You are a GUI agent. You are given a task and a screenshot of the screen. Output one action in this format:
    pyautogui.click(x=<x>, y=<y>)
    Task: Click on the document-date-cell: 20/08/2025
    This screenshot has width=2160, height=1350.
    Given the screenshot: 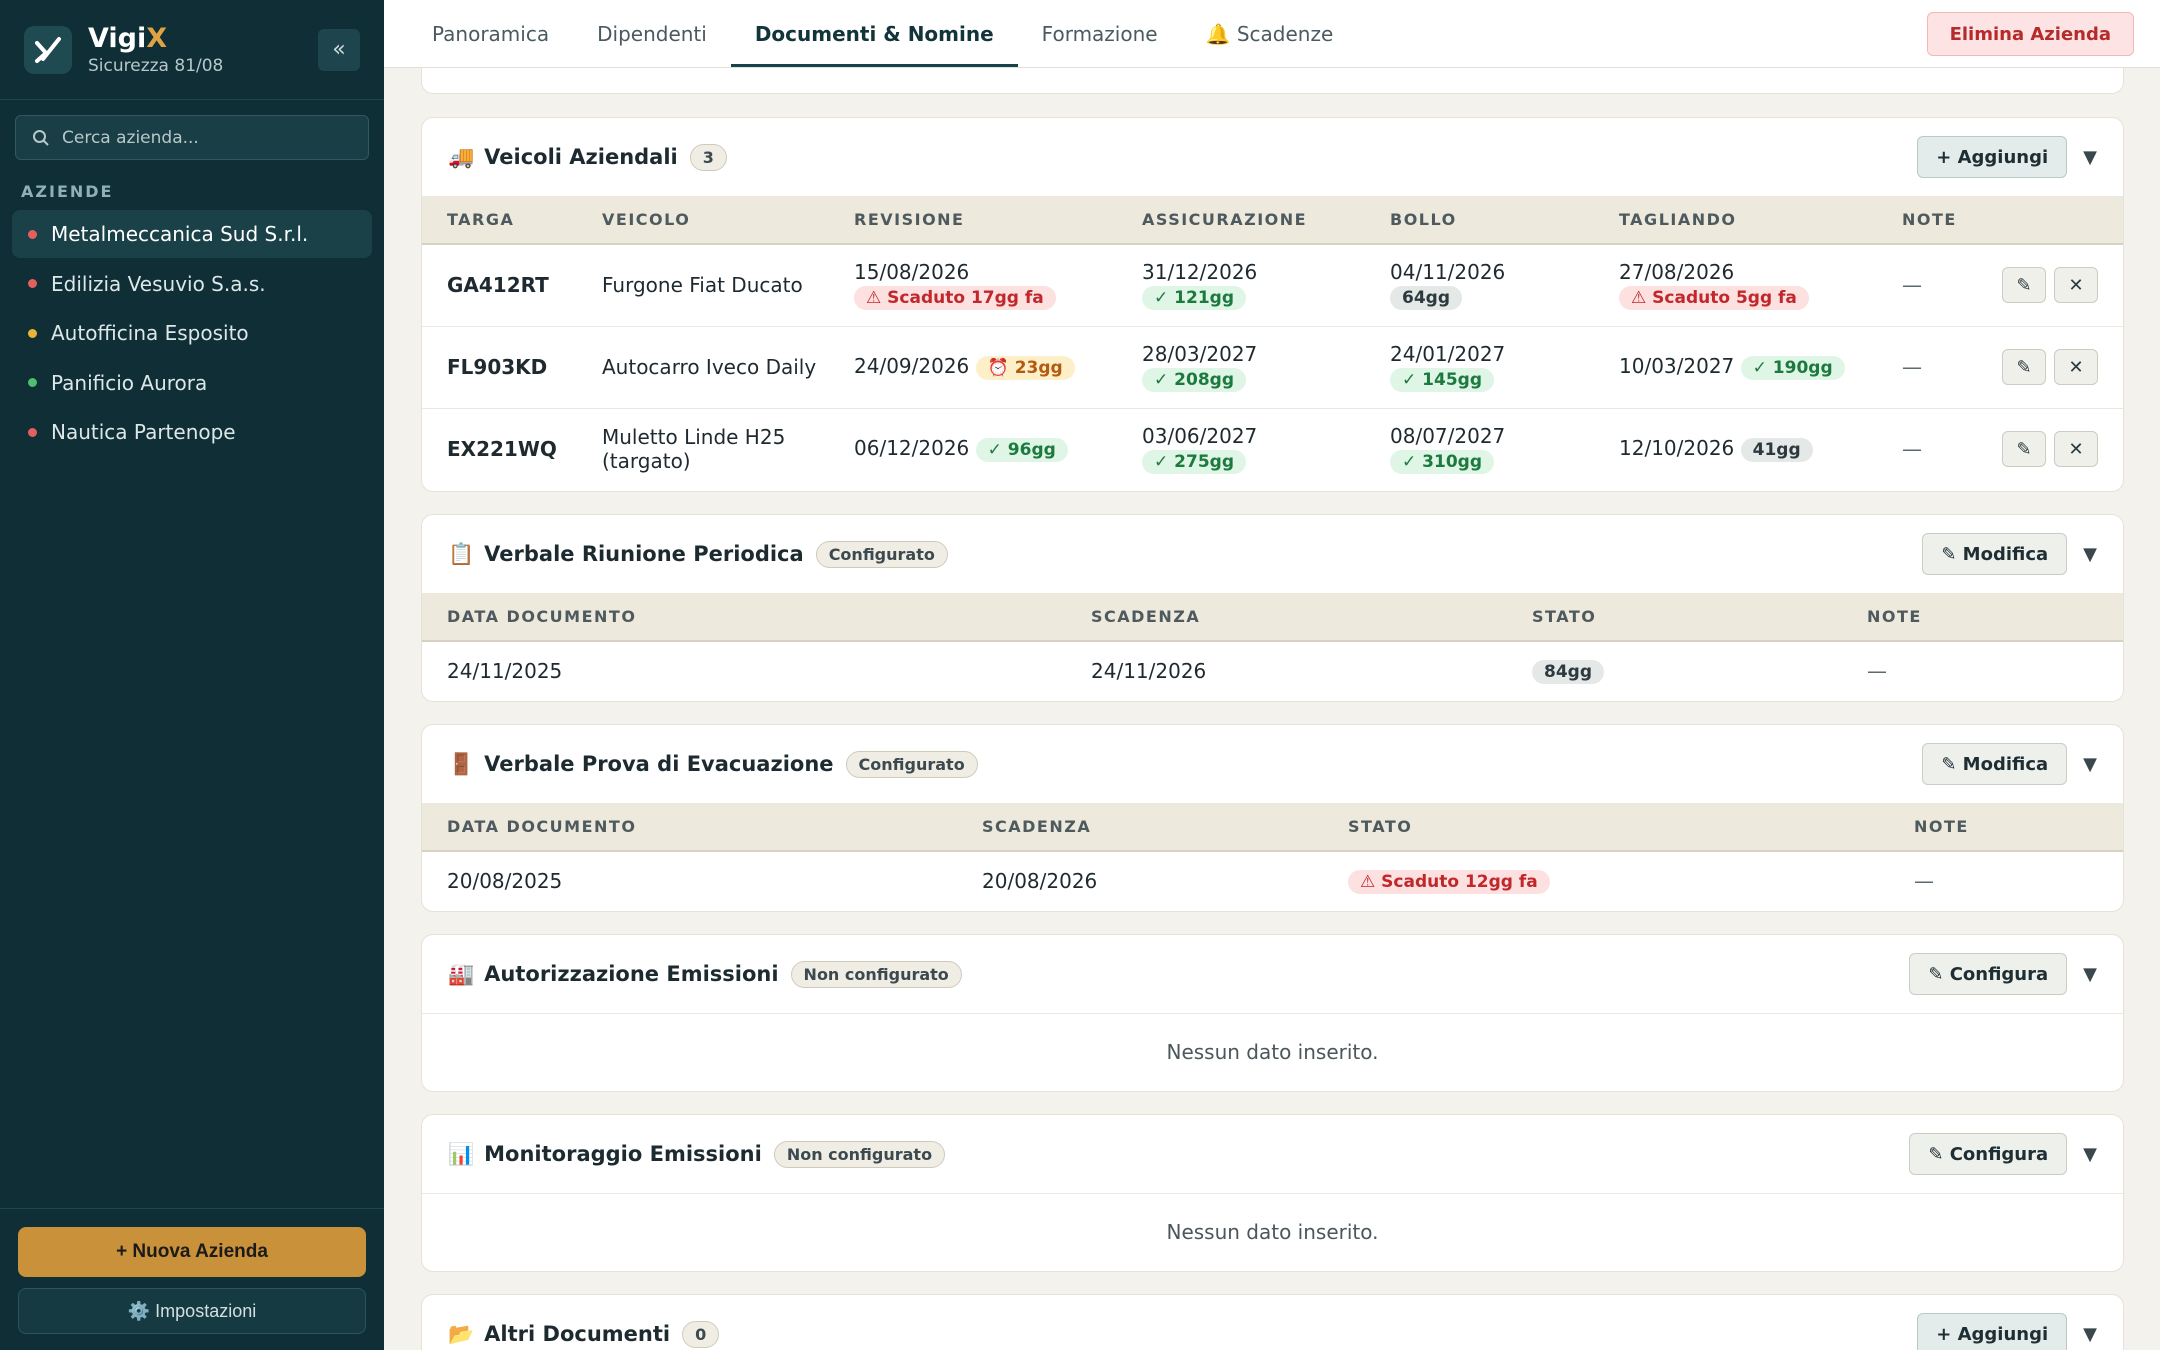 What is the action you would take?
    pyautogui.click(x=505, y=880)
    